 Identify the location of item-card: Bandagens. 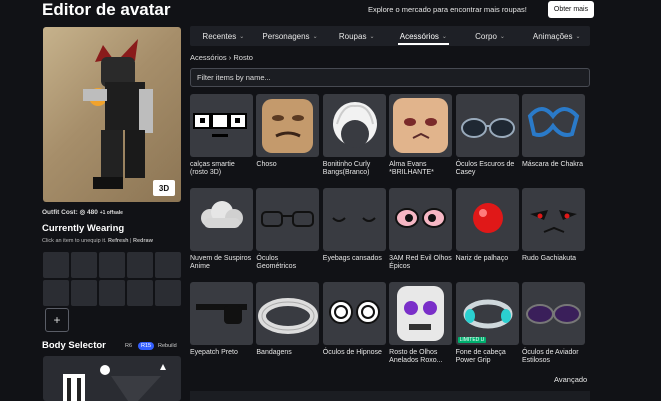
(288, 329).